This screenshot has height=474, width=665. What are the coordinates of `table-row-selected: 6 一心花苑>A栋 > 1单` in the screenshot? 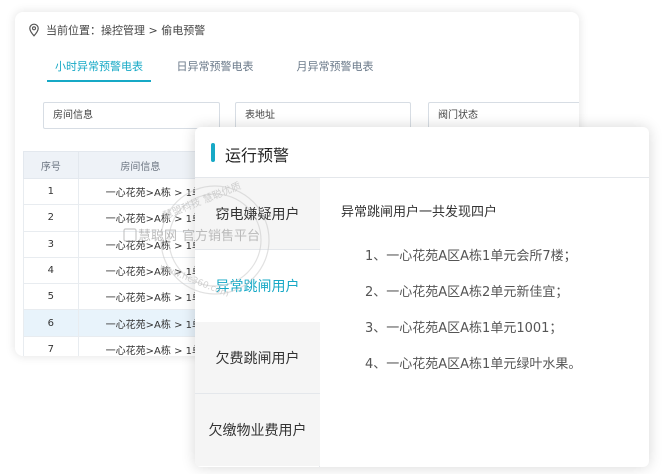 It's located at (113, 323).